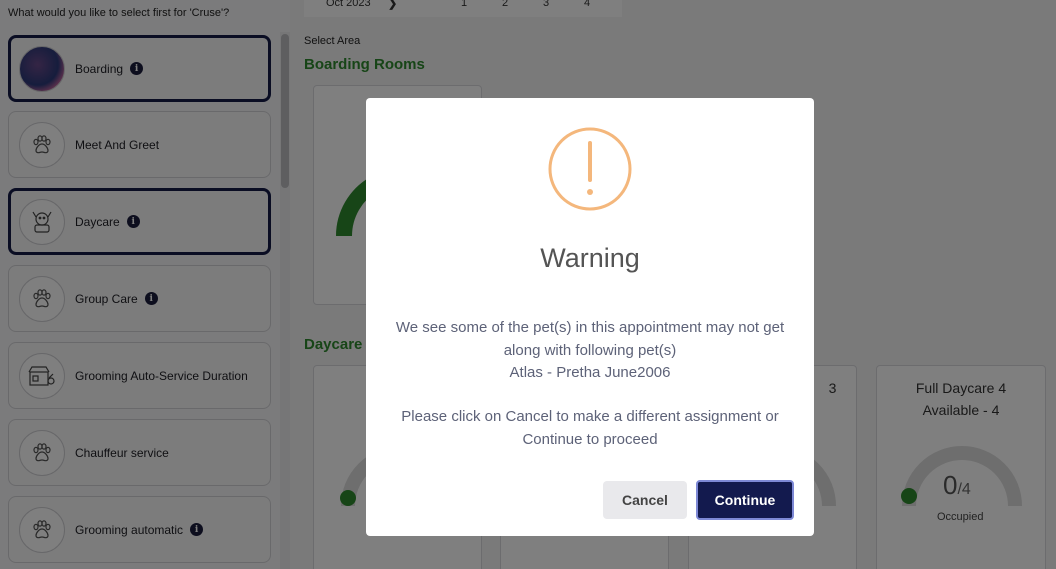 This screenshot has height=569, width=1056. What do you see at coordinates (590, 350) in the screenshot?
I see `dialog-message-line2: along with following pet(s)` at bounding box center [590, 350].